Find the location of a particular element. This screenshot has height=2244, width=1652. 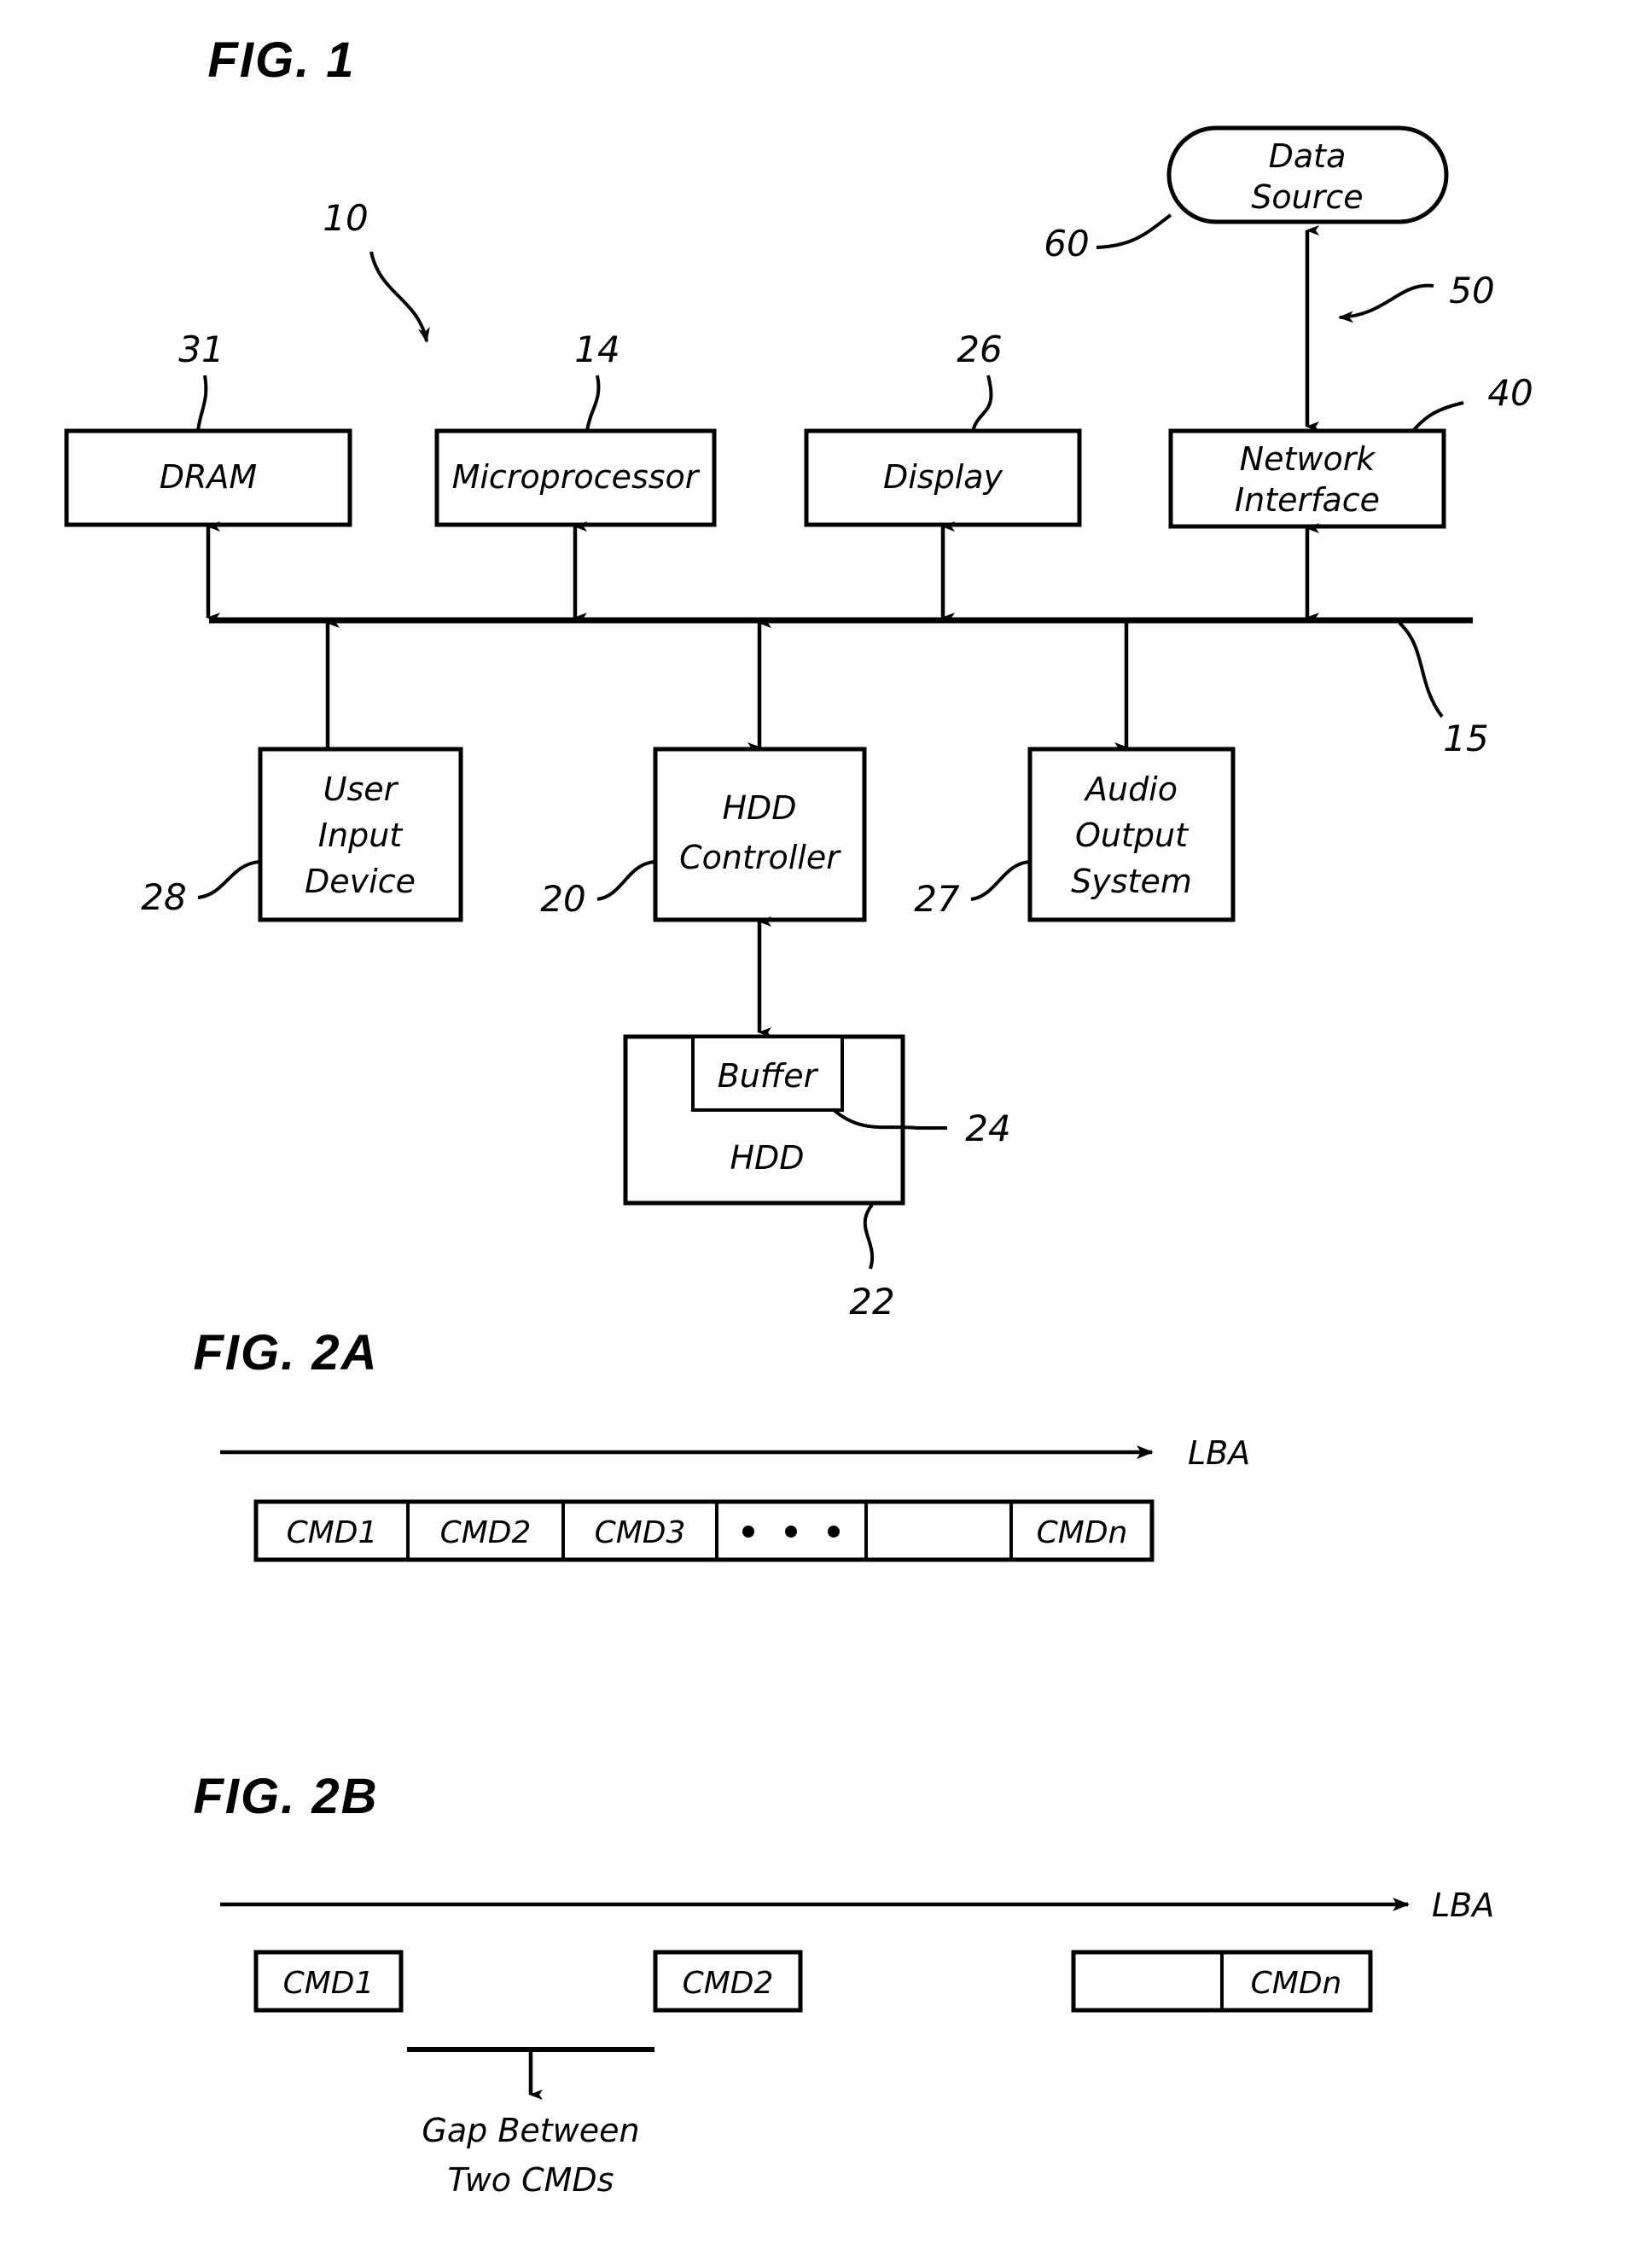

figure-2a-cell-cmd1: CMD1 is located at coordinates (332, 1533).